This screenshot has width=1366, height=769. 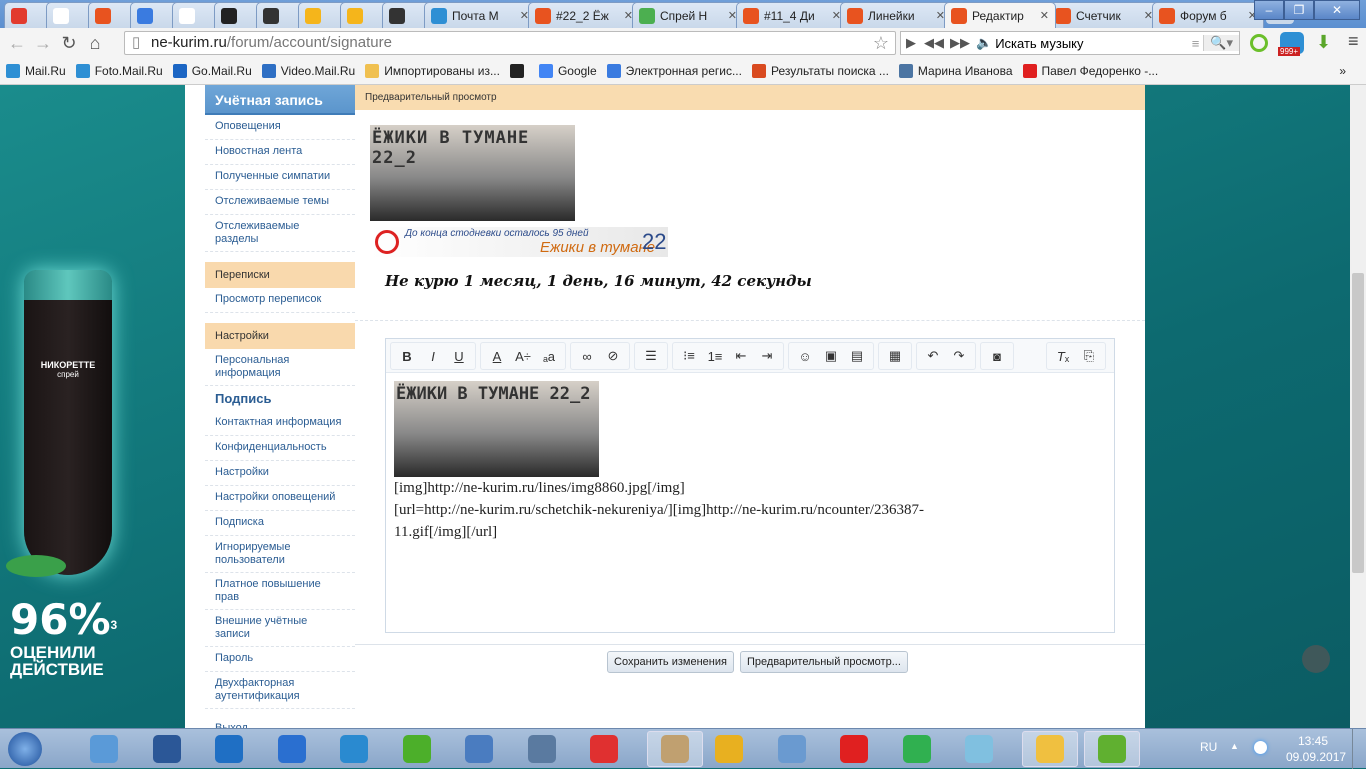 What do you see at coordinates (280, 398) in the screenshot?
I see `sidebar-item-signature-current: Подпись` at bounding box center [280, 398].